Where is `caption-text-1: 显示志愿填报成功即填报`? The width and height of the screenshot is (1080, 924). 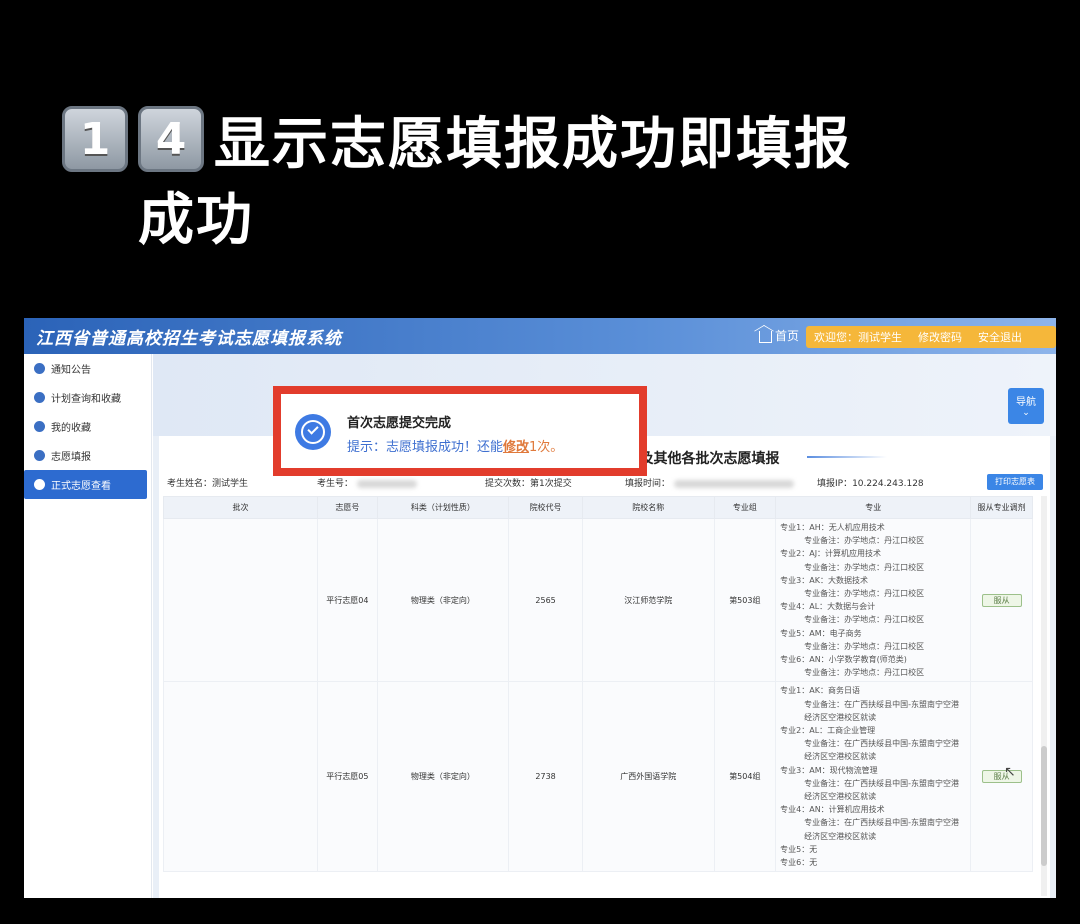
caption-text-1: 显示志愿填报成功即填报 is located at coordinates (533, 144).